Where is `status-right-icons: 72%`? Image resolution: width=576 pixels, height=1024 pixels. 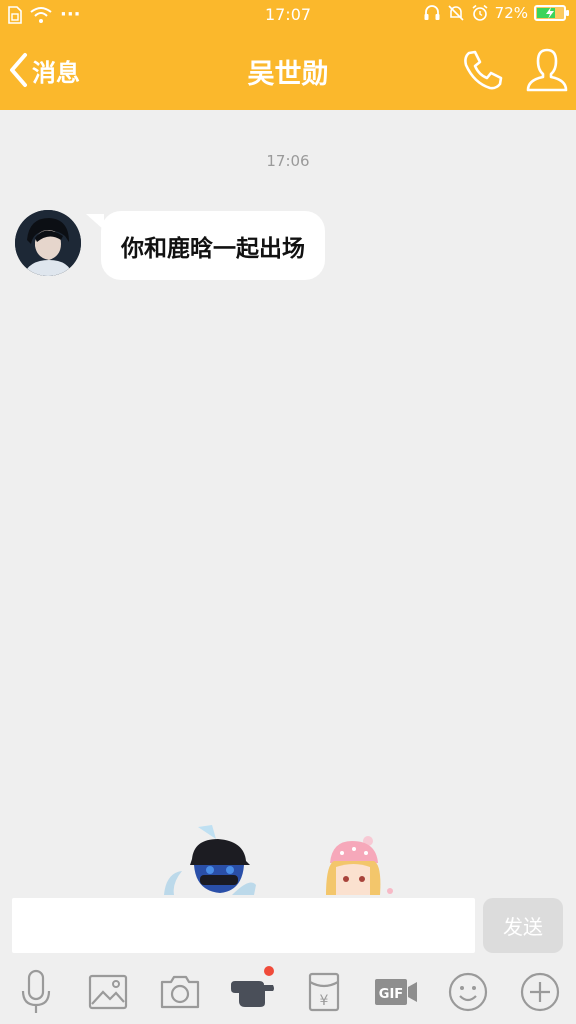 status-right-icons: 72% is located at coordinates (496, 13).